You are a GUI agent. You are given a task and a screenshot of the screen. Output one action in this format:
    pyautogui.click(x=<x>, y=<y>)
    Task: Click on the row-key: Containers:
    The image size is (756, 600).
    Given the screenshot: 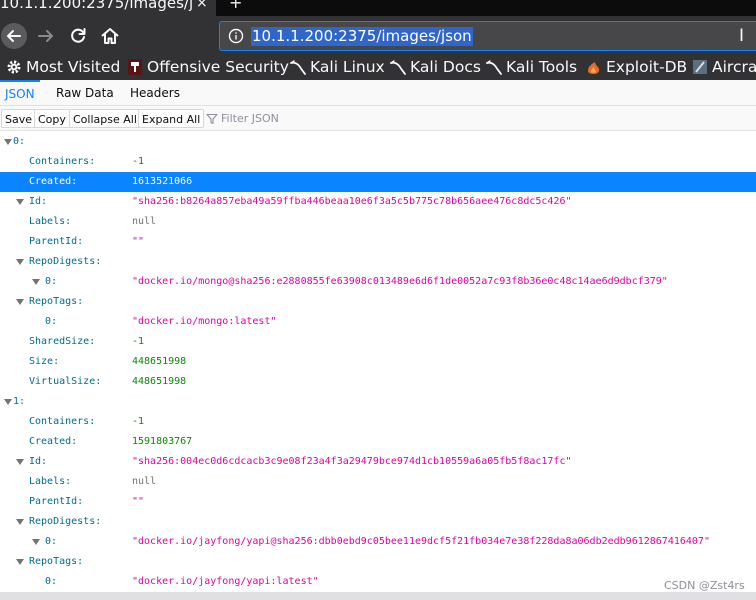 What is the action you would take?
    pyautogui.click(x=62, y=161)
    